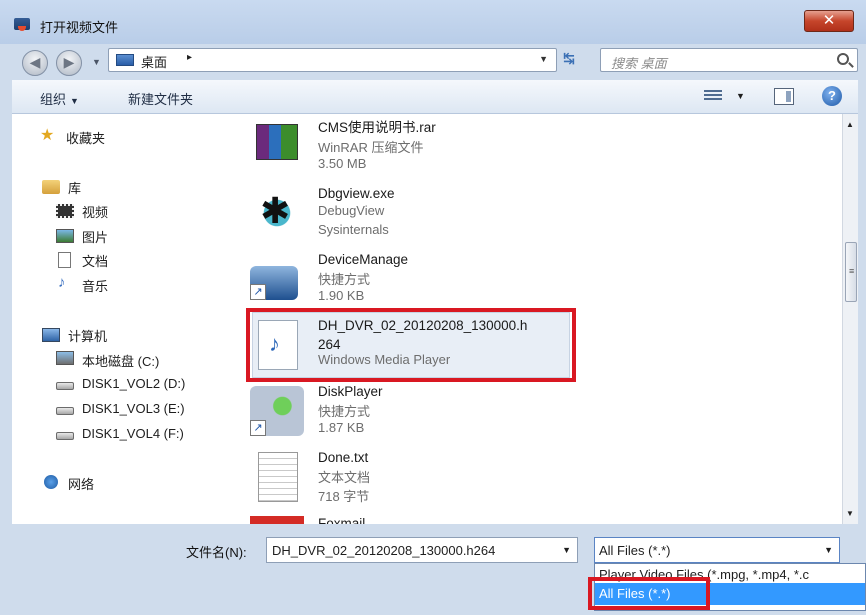 Image resolution: width=866 pixels, height=615 pixels. What do you see at coordinates (160, 98) in the screenshot?
I see `new-folder-button: 新建文件夹` at bounding box center [160, 98].